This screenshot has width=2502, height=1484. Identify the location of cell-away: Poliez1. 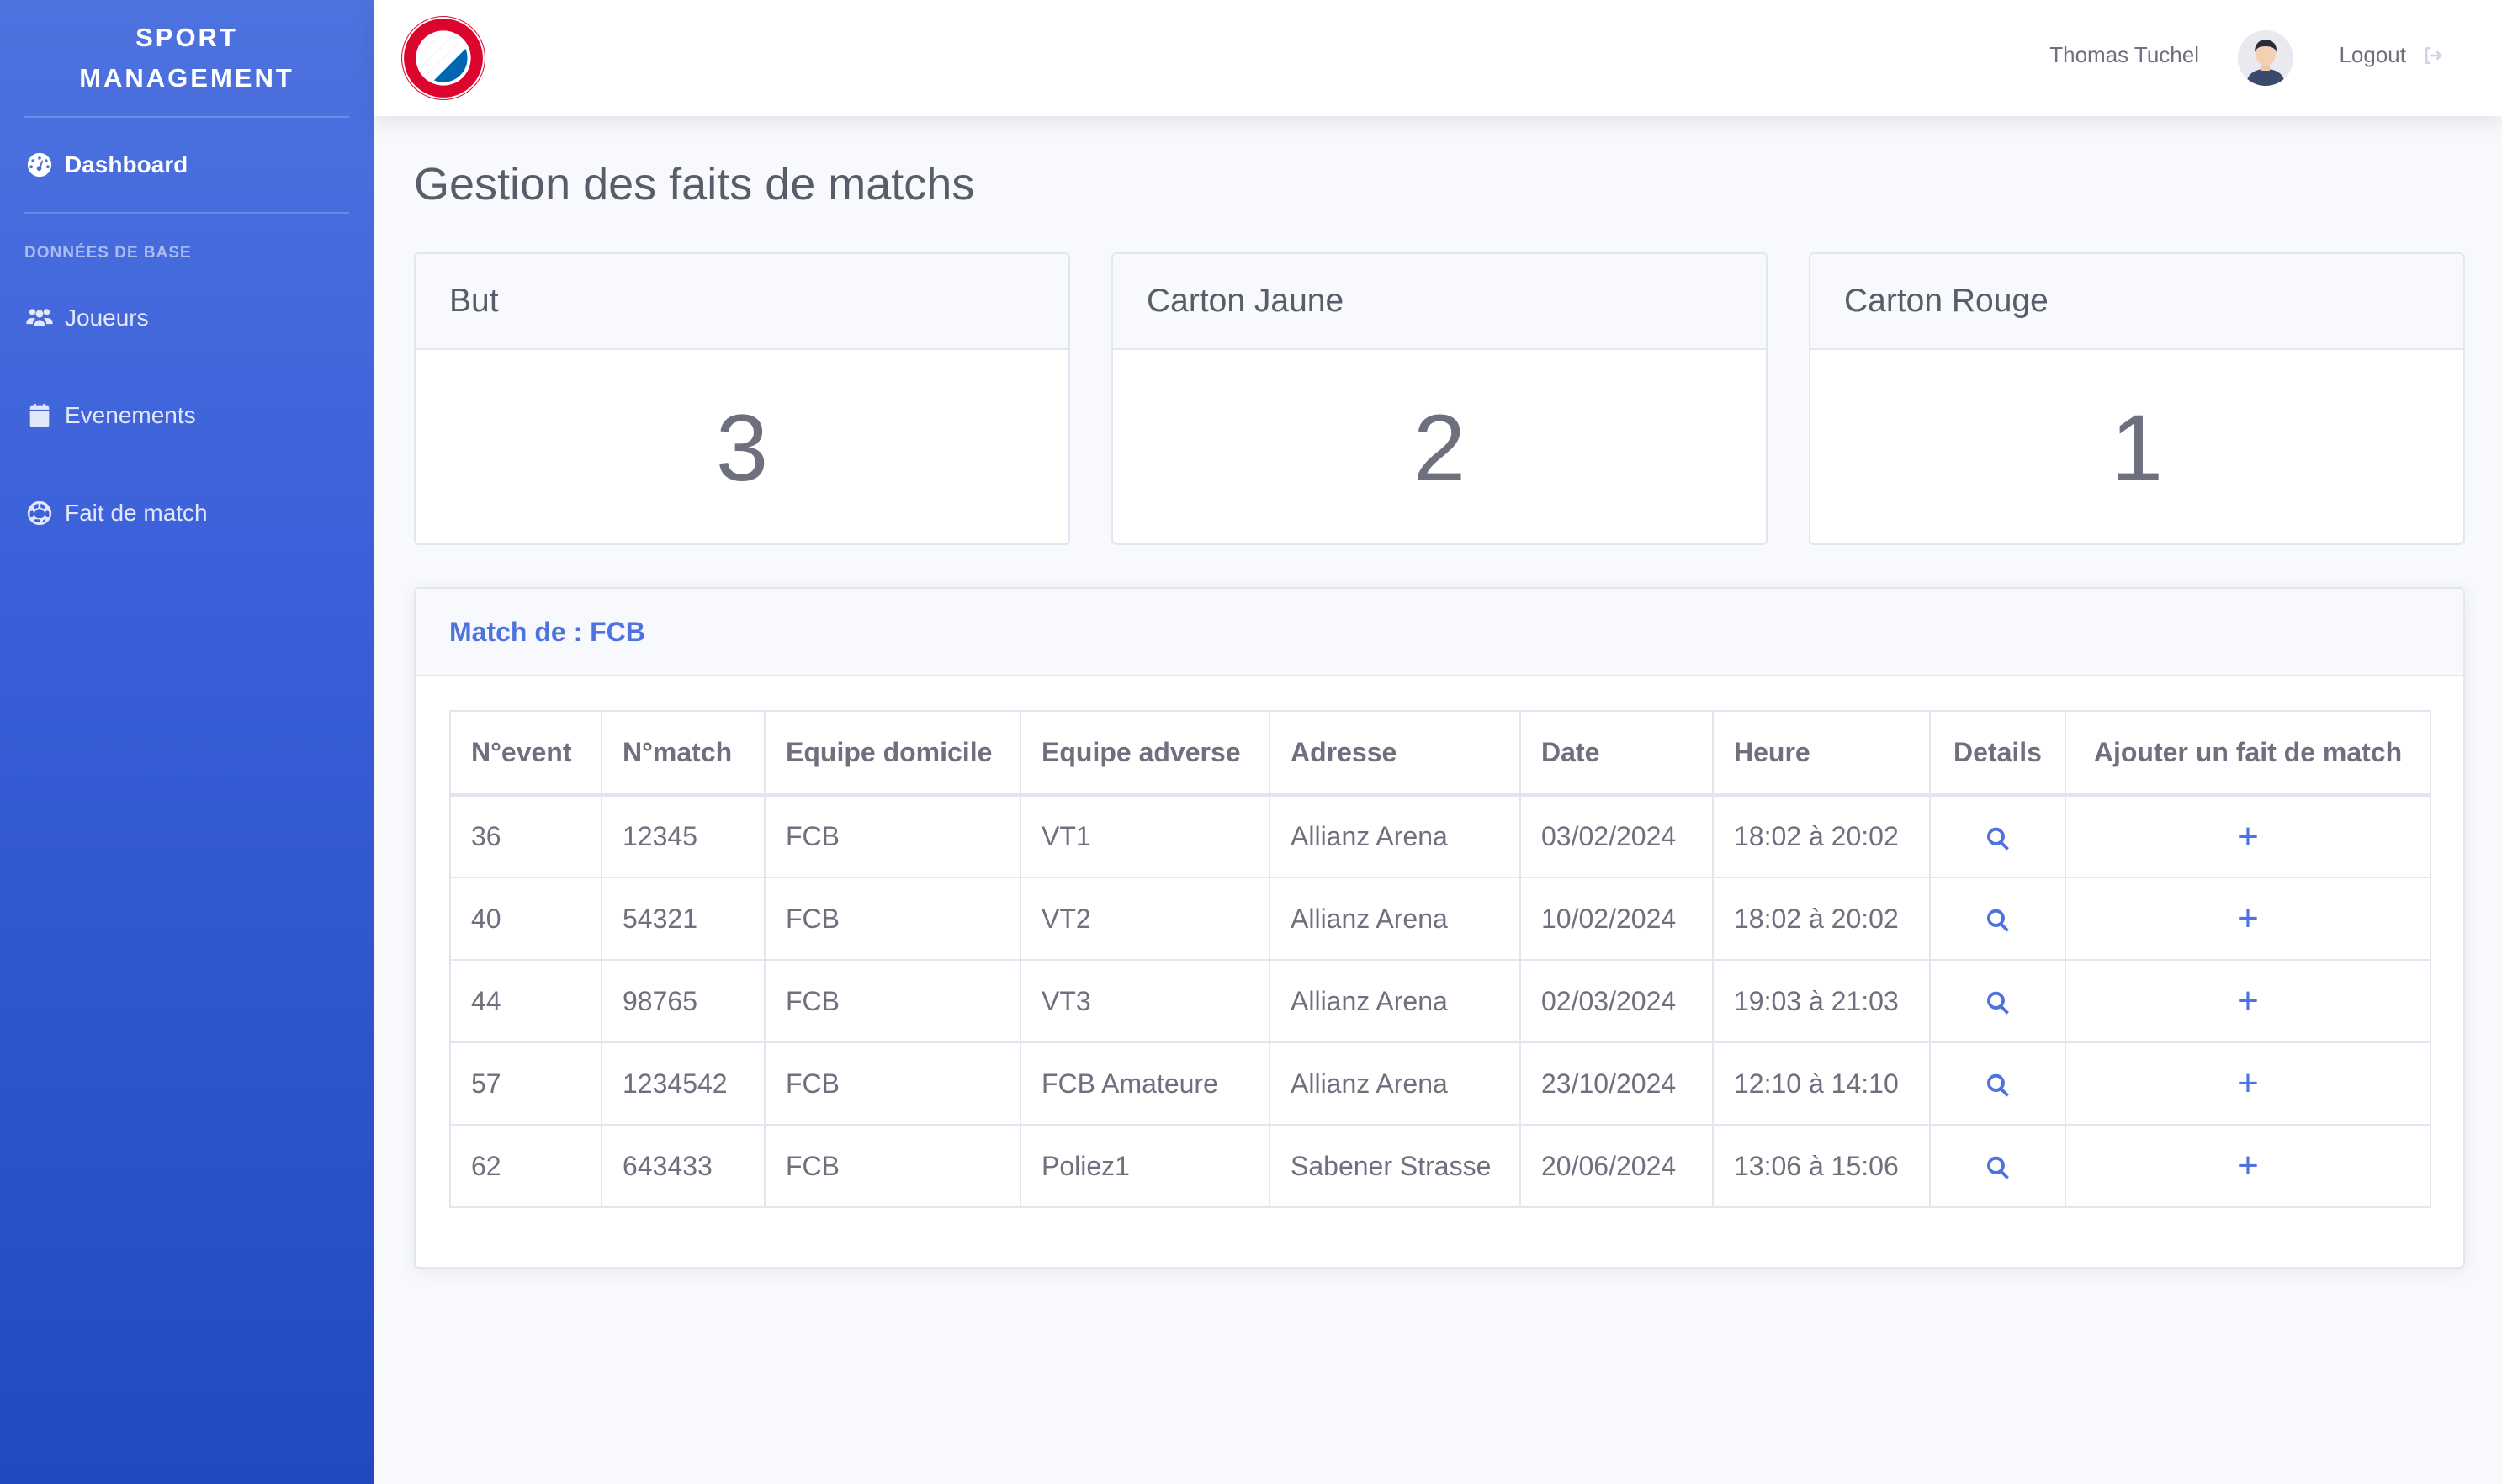
(1145, 1166).